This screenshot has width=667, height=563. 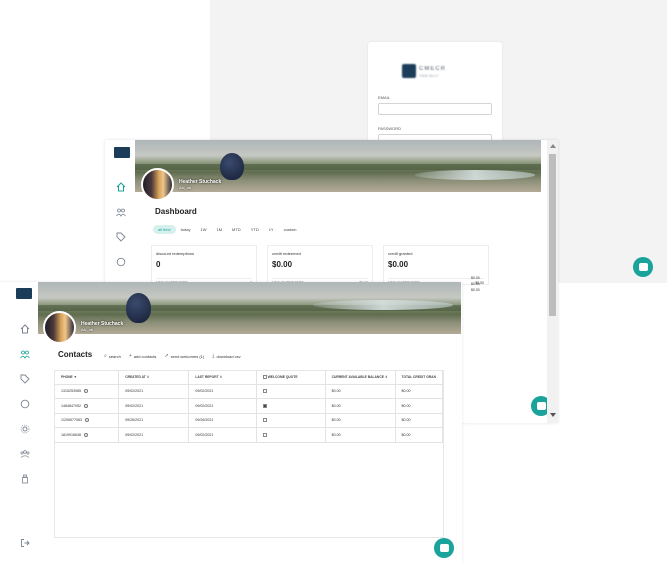 I want to click on phone-cell: 1315253985, so click(x=87, y=391).